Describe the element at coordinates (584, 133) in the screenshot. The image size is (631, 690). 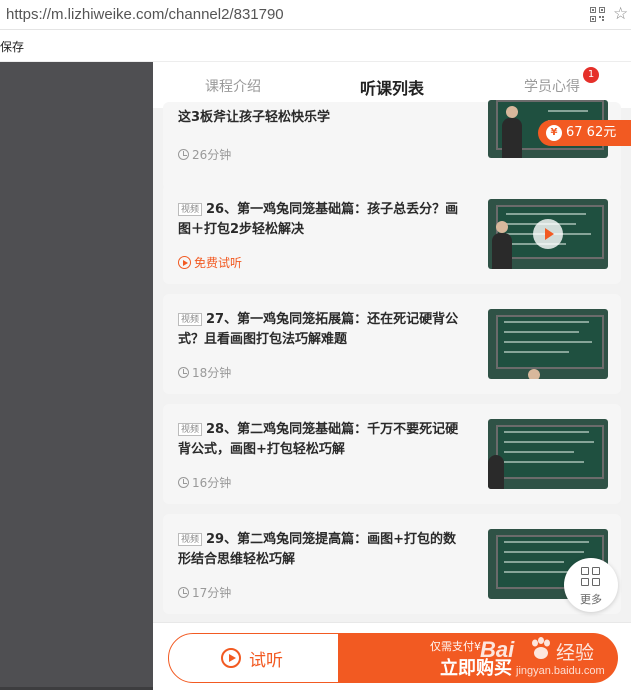
I see `coin-reward-tag: ¥ 67 62元` at that location.